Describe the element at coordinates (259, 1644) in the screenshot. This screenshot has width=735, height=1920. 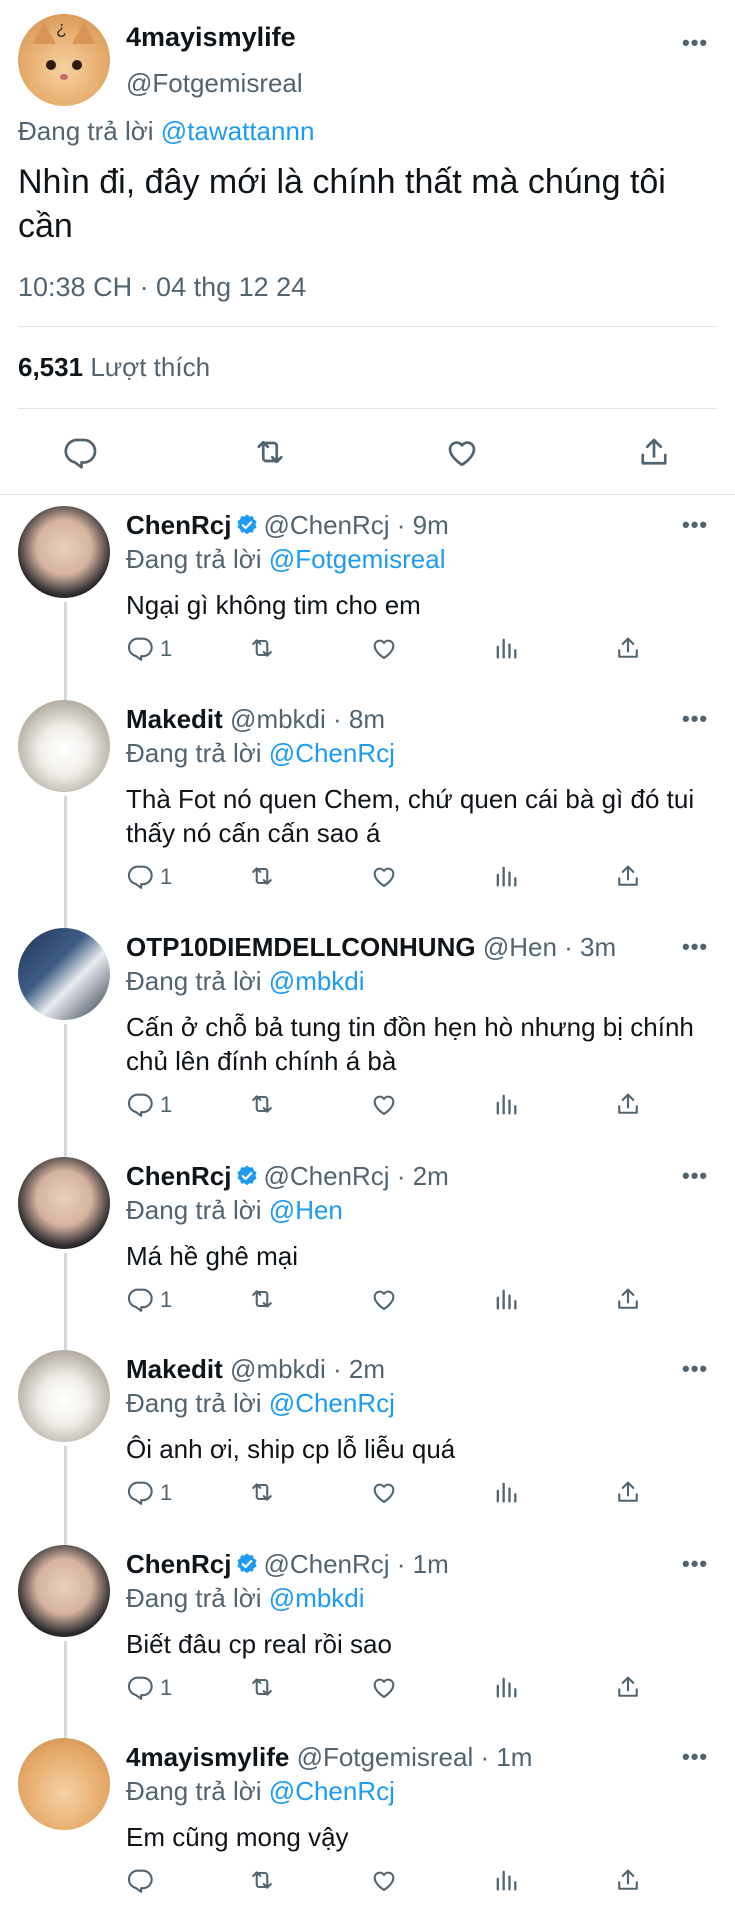
I see `reply-text: Biết đâu cp real rồi sao` at that location.